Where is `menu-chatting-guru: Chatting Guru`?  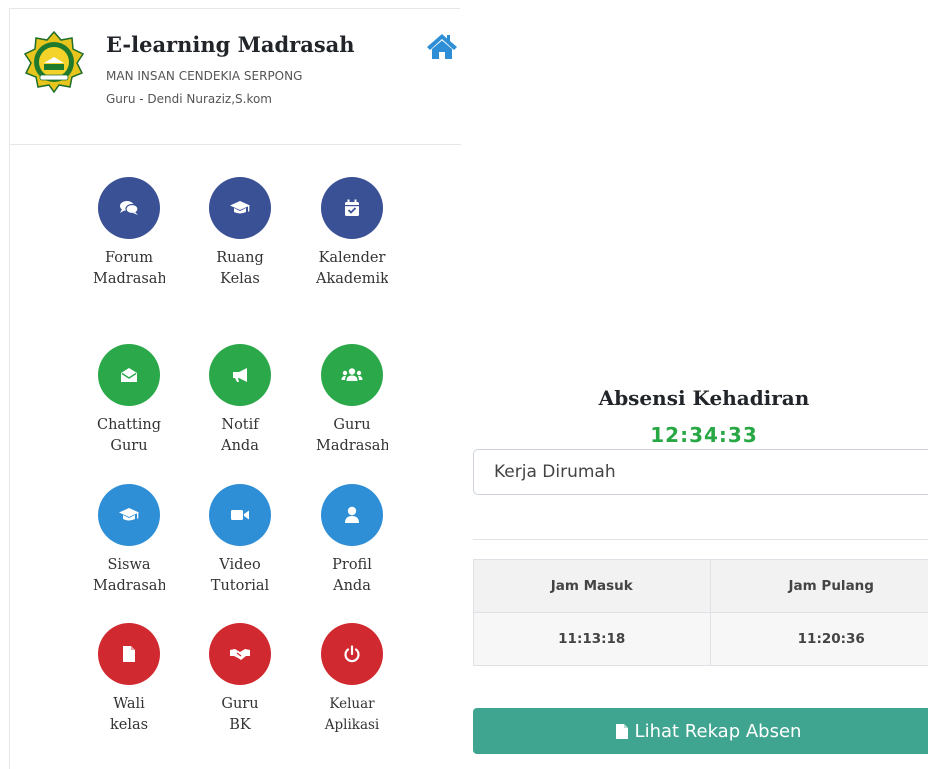 menu-chatting-guru: Chatting Guru is located at coordinates (129, 400).